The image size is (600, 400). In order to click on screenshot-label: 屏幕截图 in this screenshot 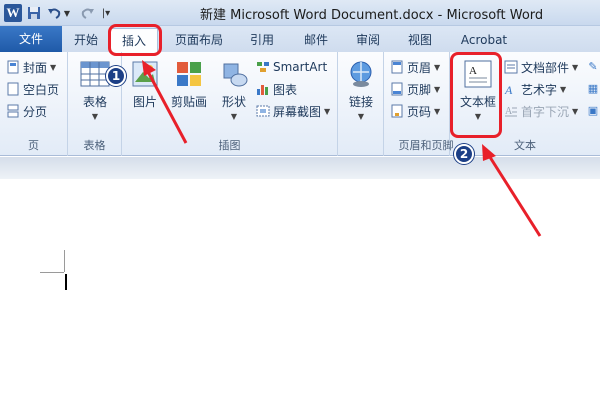, I will do `click(297, 111)`.